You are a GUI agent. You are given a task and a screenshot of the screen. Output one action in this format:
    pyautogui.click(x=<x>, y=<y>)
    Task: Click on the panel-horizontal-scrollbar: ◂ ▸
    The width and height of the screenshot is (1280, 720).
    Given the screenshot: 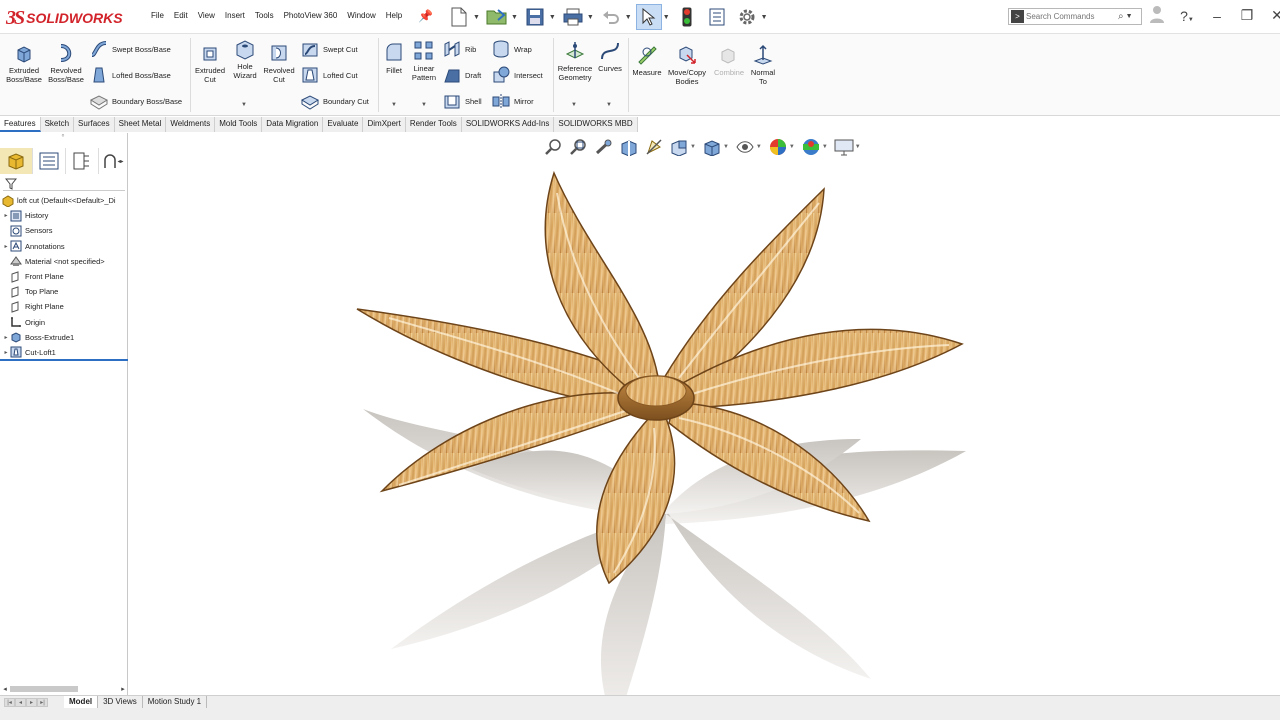 What is the action you would take?
    pyautogui.click(x=64, y=689)
    